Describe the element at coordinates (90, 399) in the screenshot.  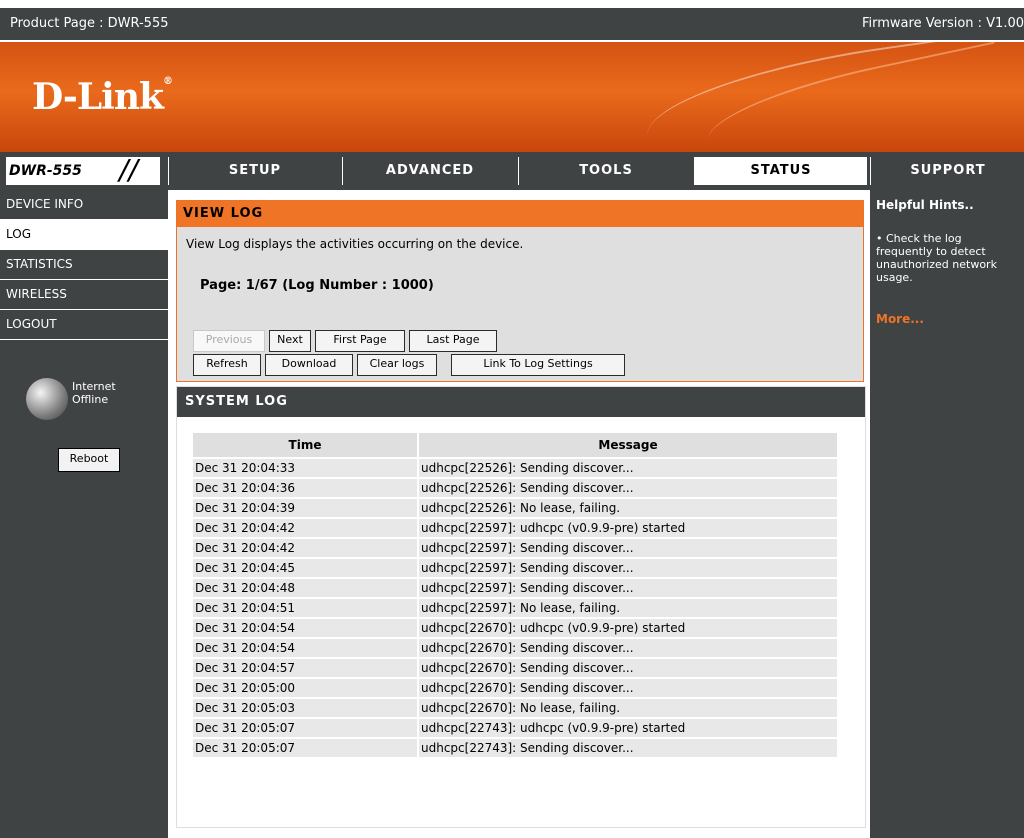
I see `internet-state: Offline` at that location.